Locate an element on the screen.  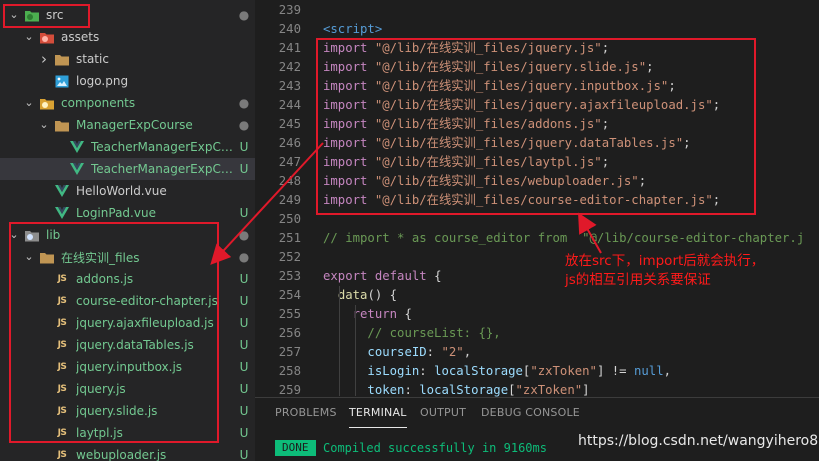
arrow-to-lib is located at coordinates (267, 203).